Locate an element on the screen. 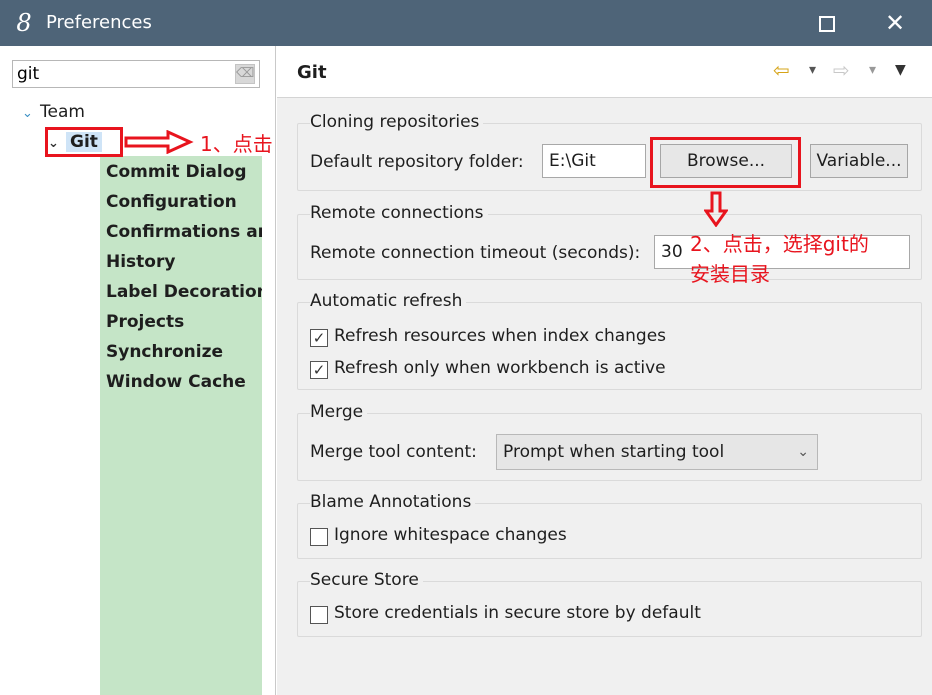  clear-filter-icon: ⌫ is located at coordinates (245, 74).